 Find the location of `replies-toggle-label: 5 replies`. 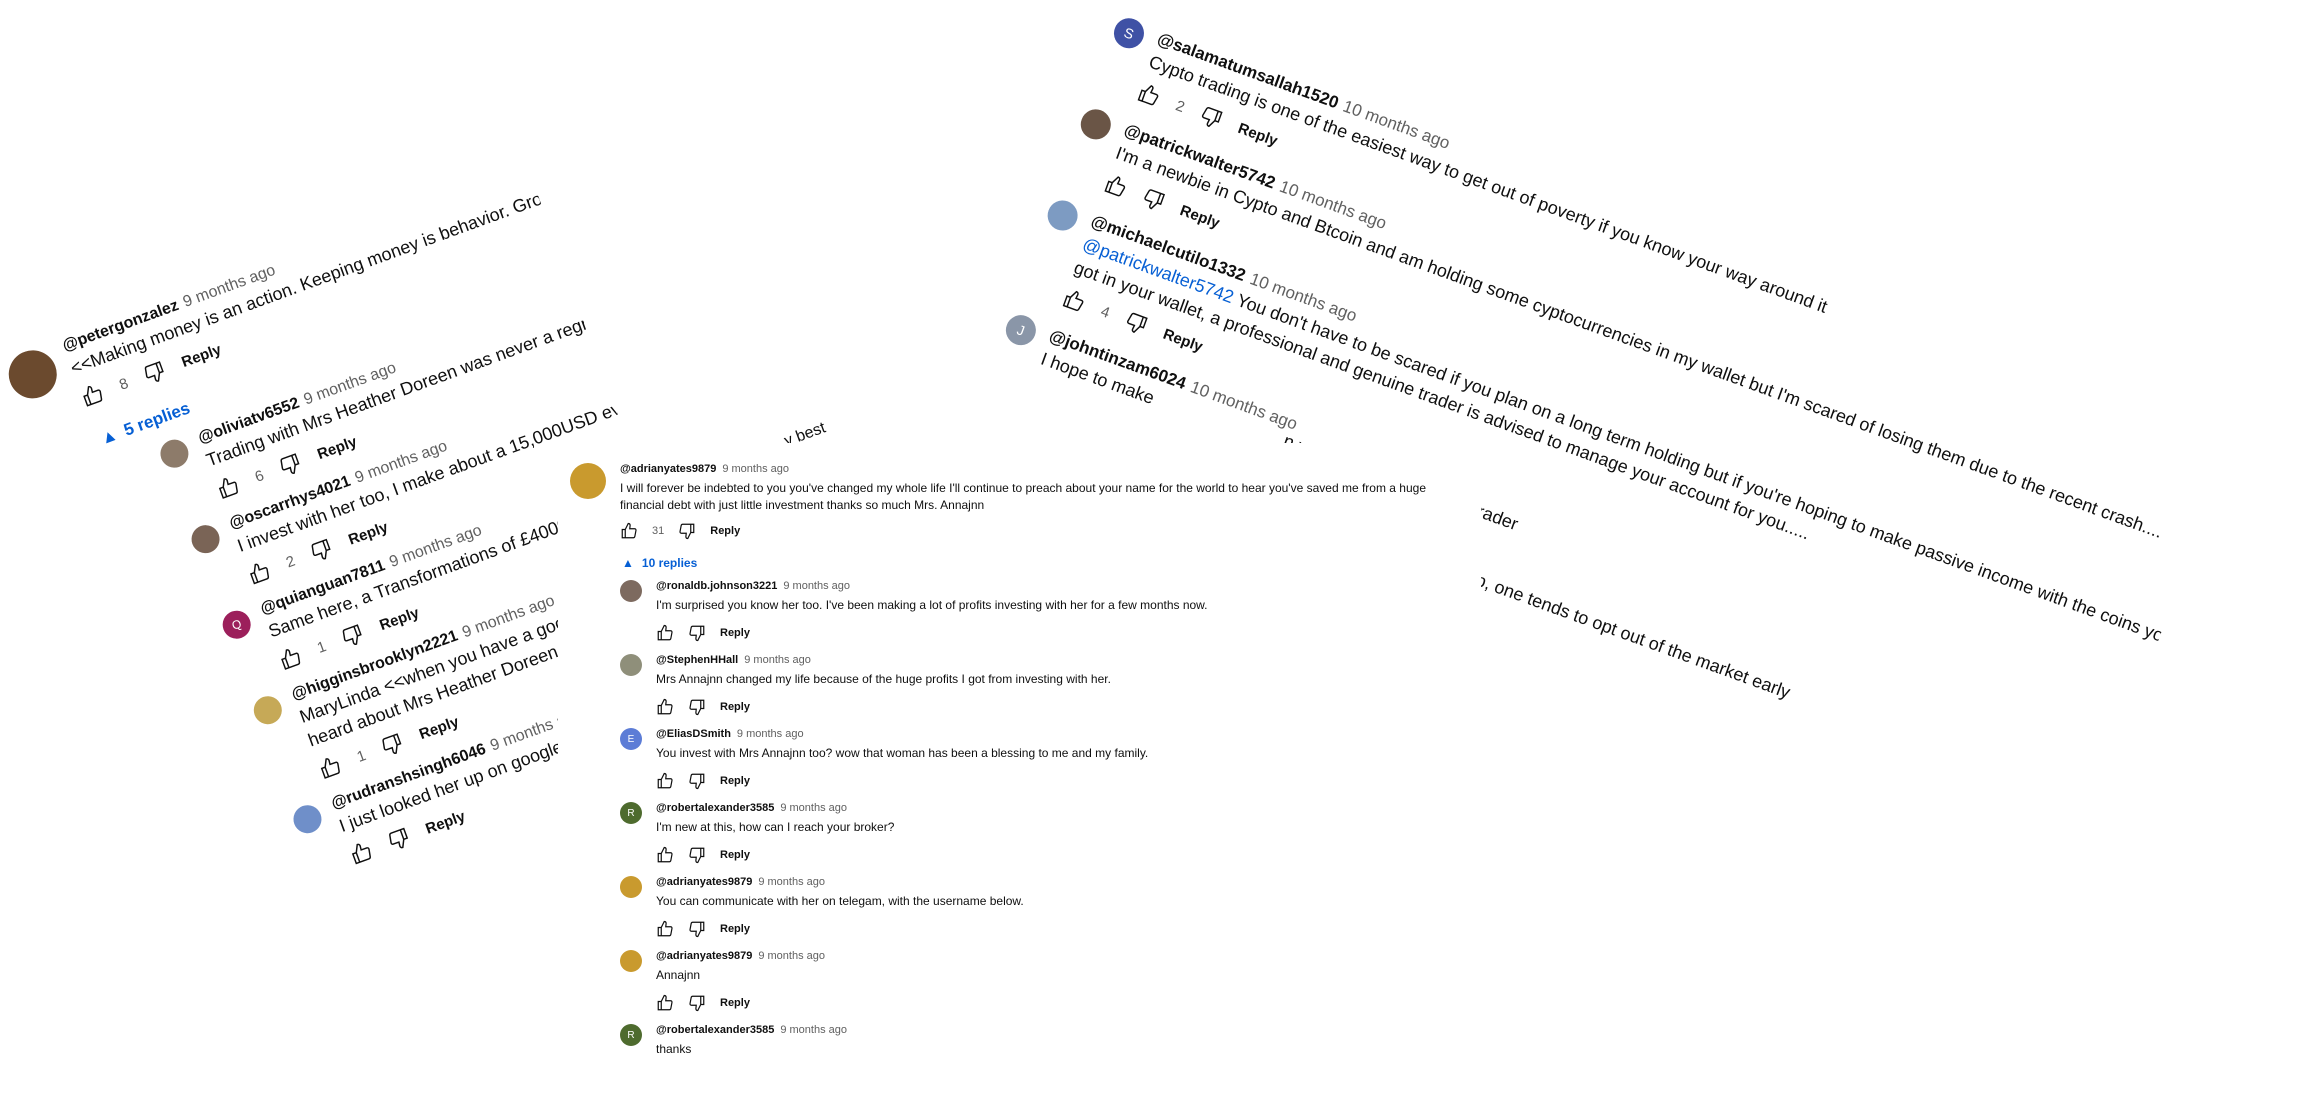

replies-toggle-label: 5 replies is located at coordinates (157, 419).